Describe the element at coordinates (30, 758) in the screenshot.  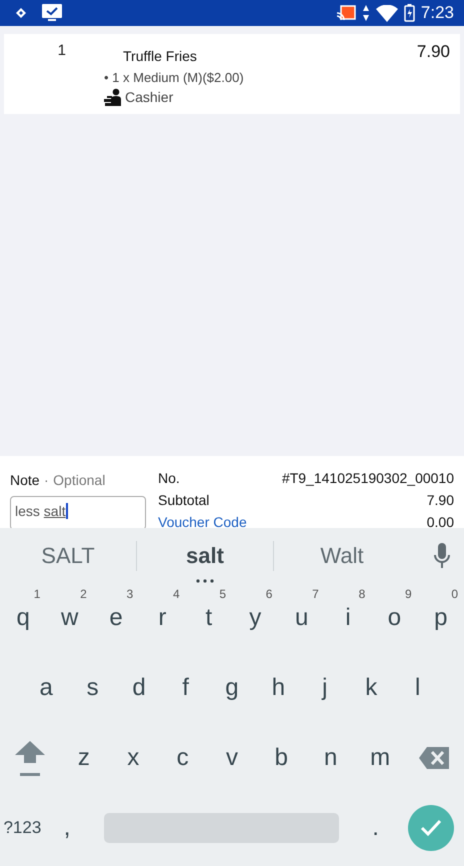
I see `shift-icon` at that location.